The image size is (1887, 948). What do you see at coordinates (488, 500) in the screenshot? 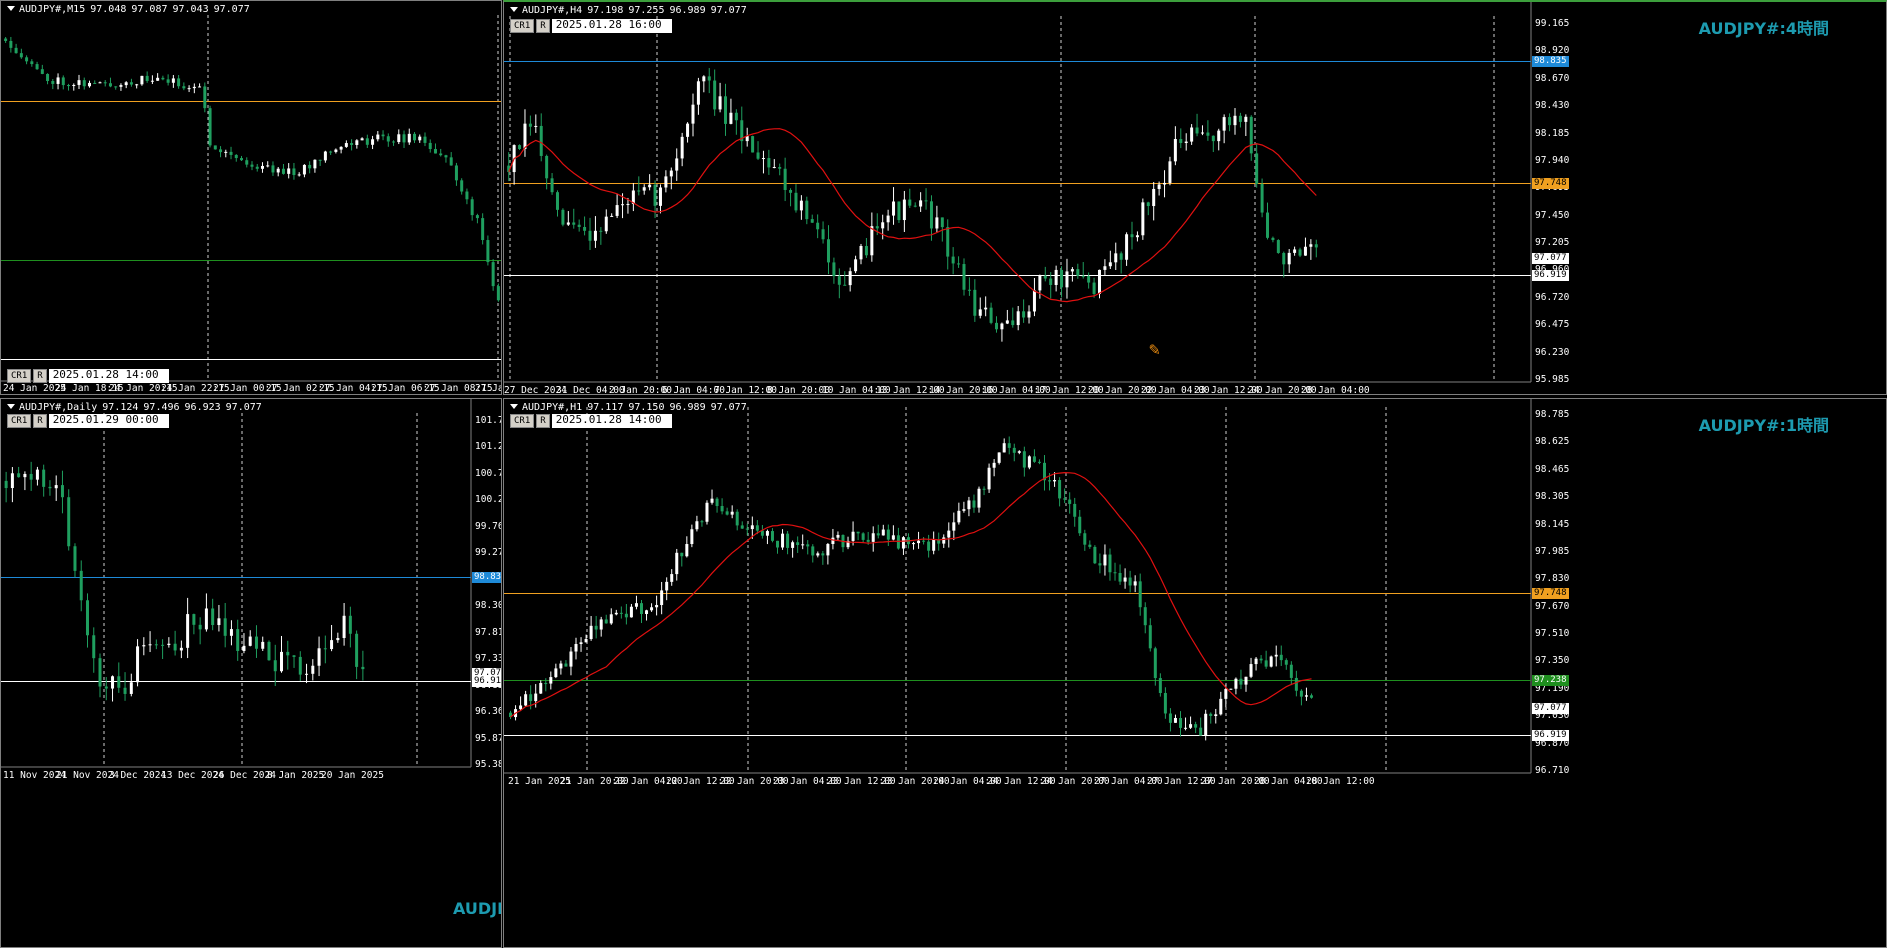
I see `price-tick: 100.240` at bounding box center [488, 500].